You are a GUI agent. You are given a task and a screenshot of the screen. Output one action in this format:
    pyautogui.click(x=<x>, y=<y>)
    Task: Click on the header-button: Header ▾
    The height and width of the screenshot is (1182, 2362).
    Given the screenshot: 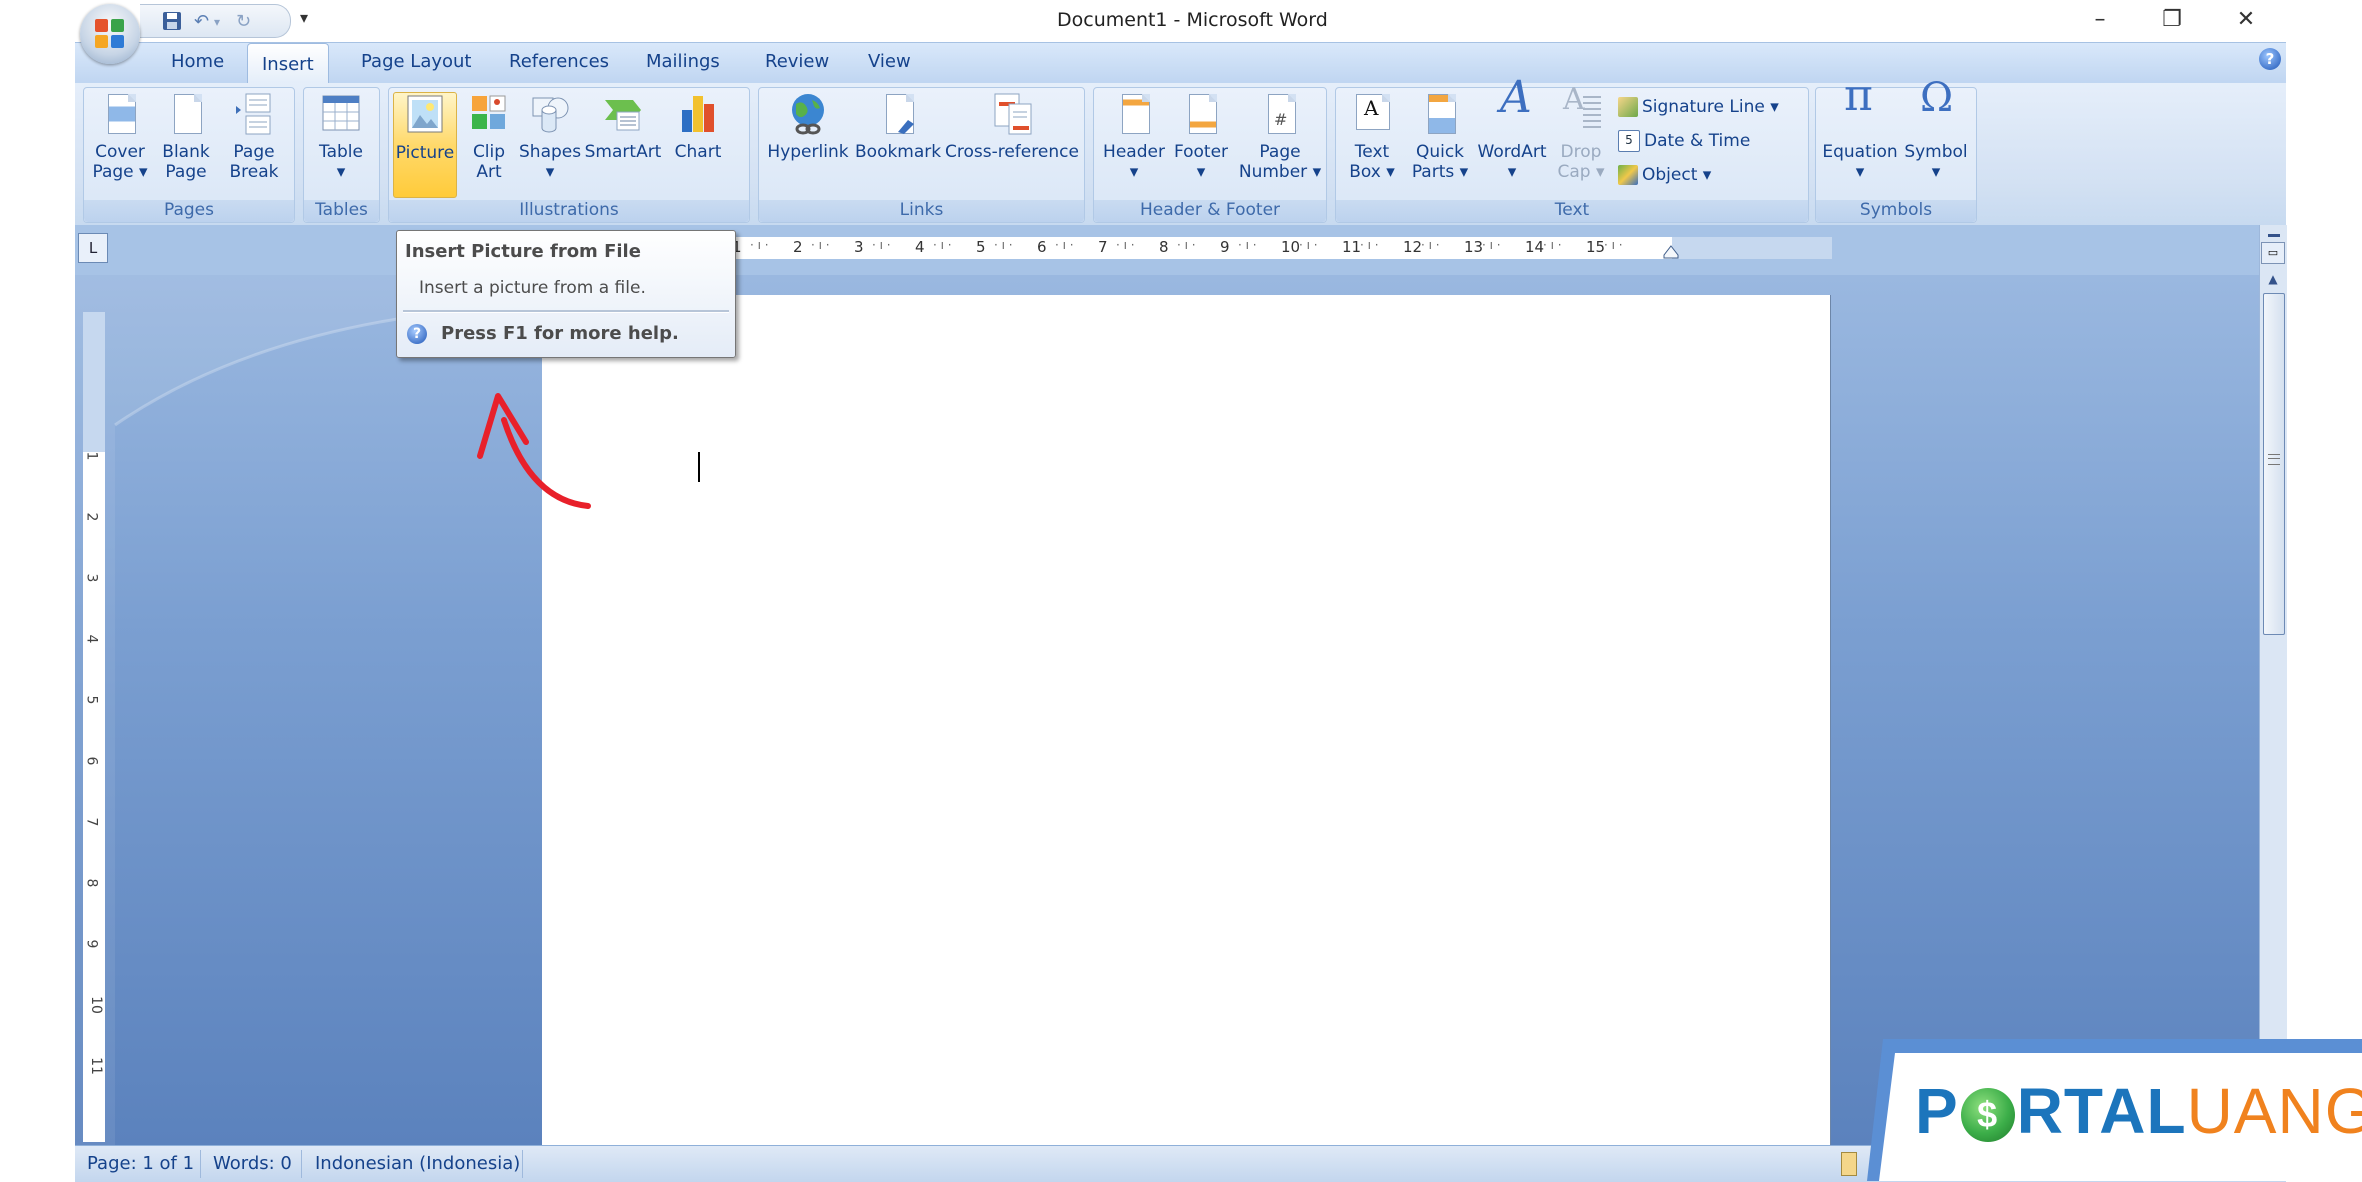 What is the action you would take?
    pyautogui.click(x=1134, y=142)
    